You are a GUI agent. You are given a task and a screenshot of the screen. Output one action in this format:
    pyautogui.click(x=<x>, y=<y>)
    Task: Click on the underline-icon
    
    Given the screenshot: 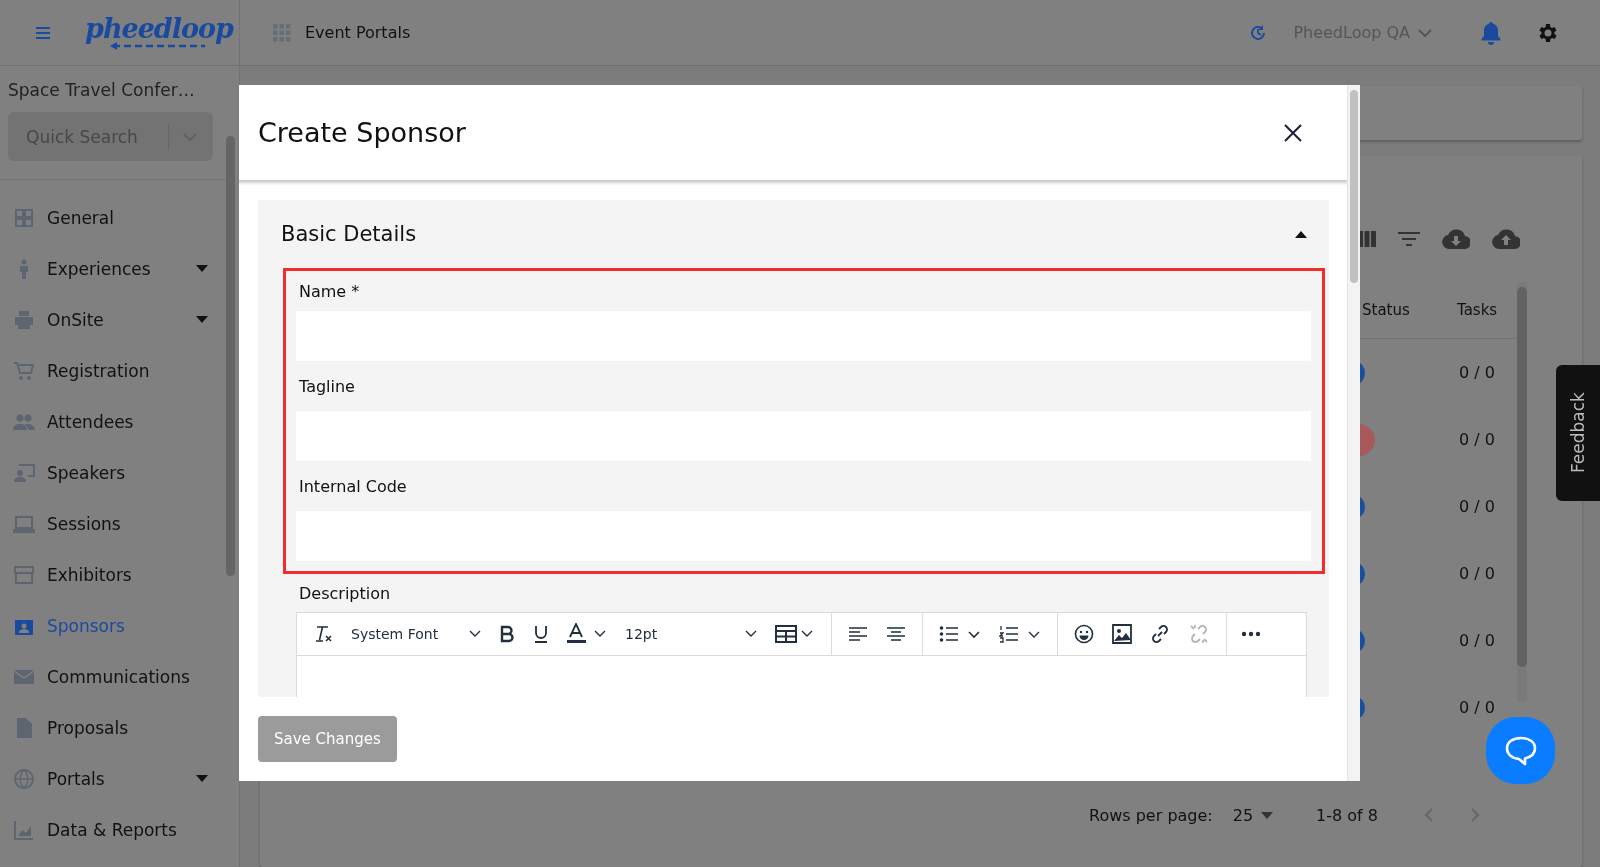 What is the action you would take?
    pyautogui.click(x=541, y=634)
    